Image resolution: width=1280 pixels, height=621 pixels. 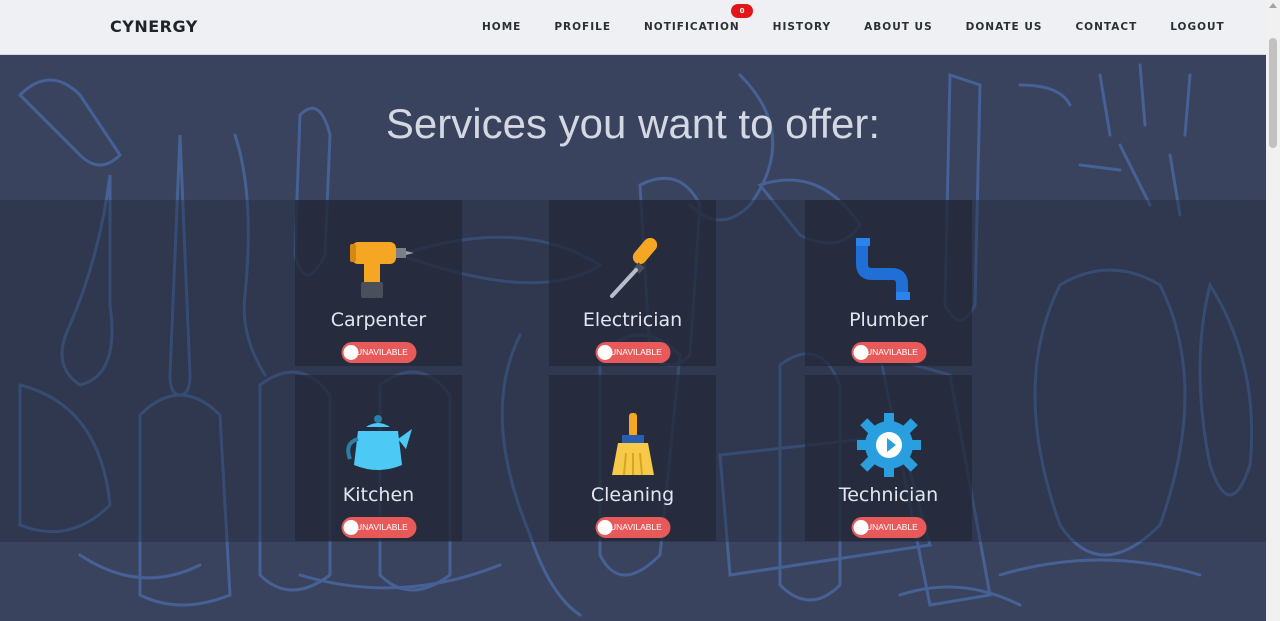 What do you see at coordinates (1273, 5) in the screenshot?
I see `scroll-up-arrow-icon` at bounding box center [1273, 5].